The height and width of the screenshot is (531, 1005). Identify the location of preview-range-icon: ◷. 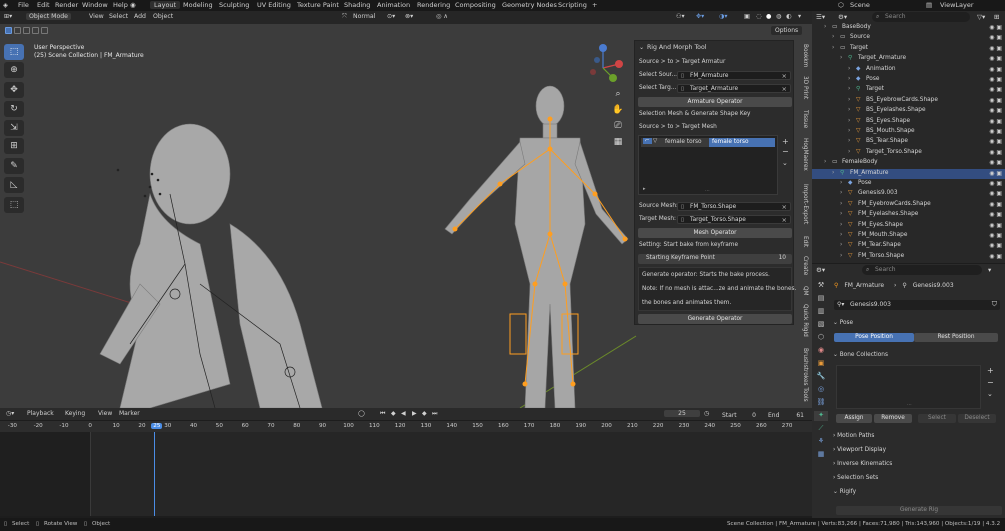
(706, 413).